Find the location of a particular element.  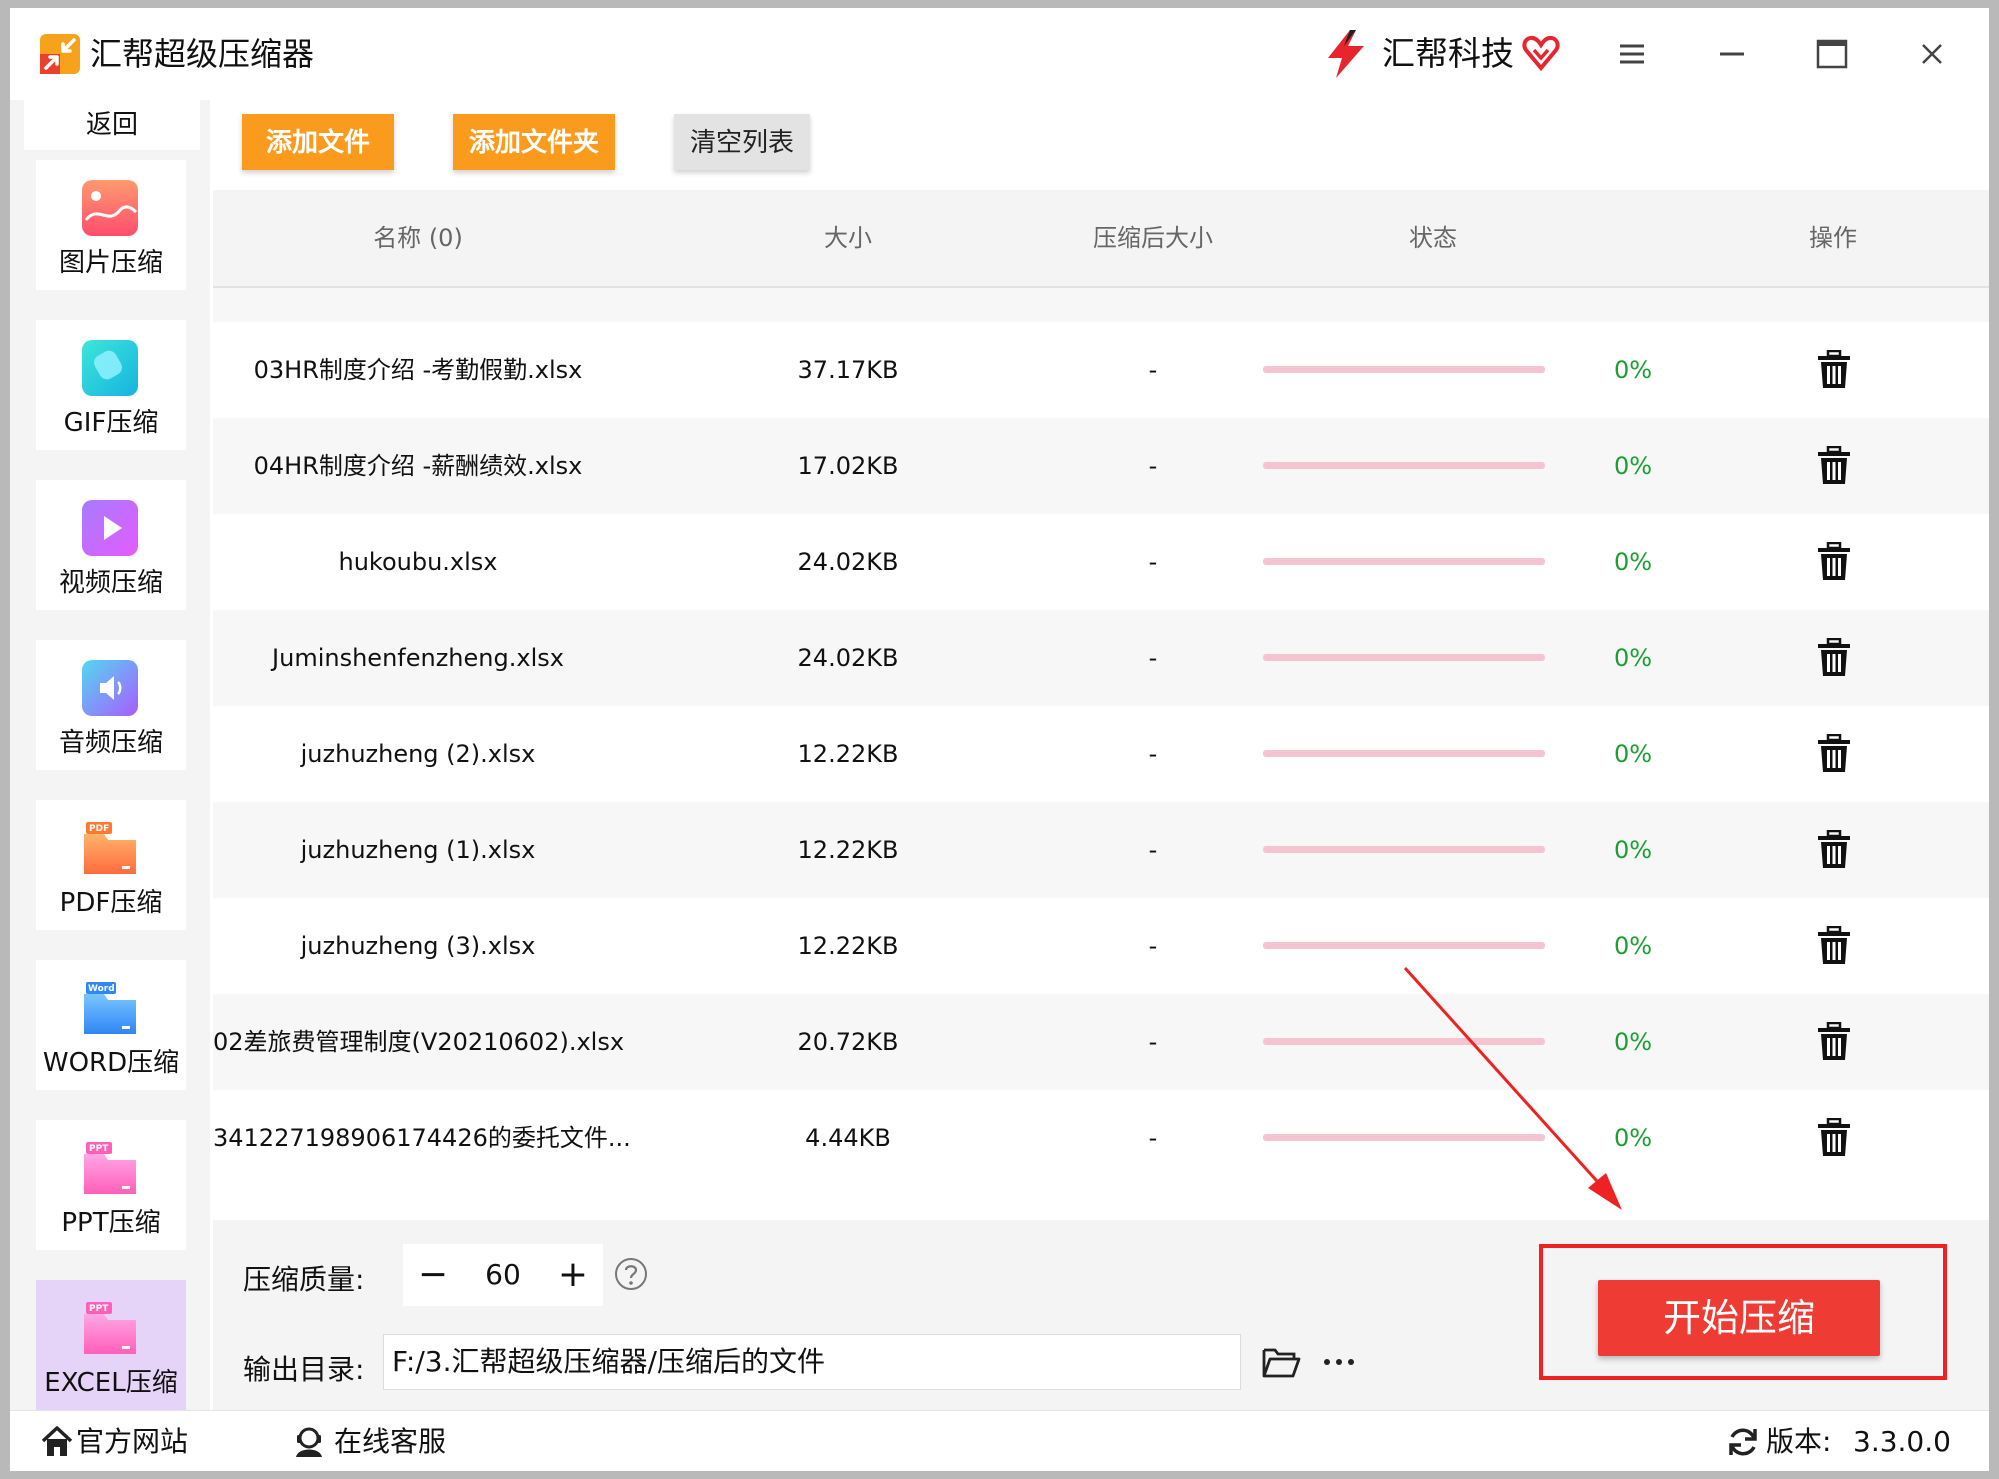

title-bar: 汇帮超级压缩器 汇帮科技 is located at coordinates (999, 54).